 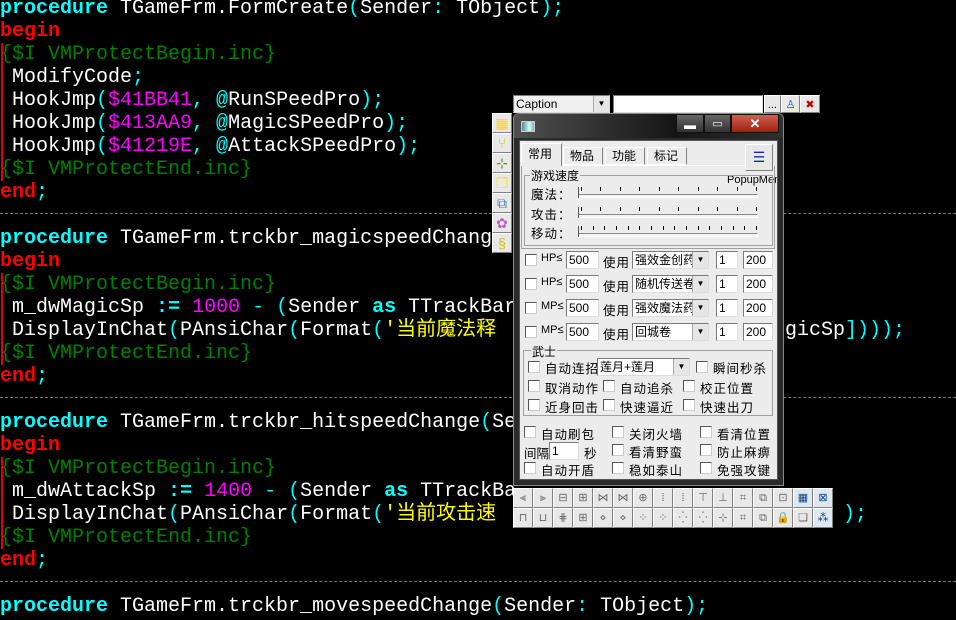 What do you see at coordinates (564, 451) in the screenshot?
I see `interval-input: 1` at bounding box center [564, 451].